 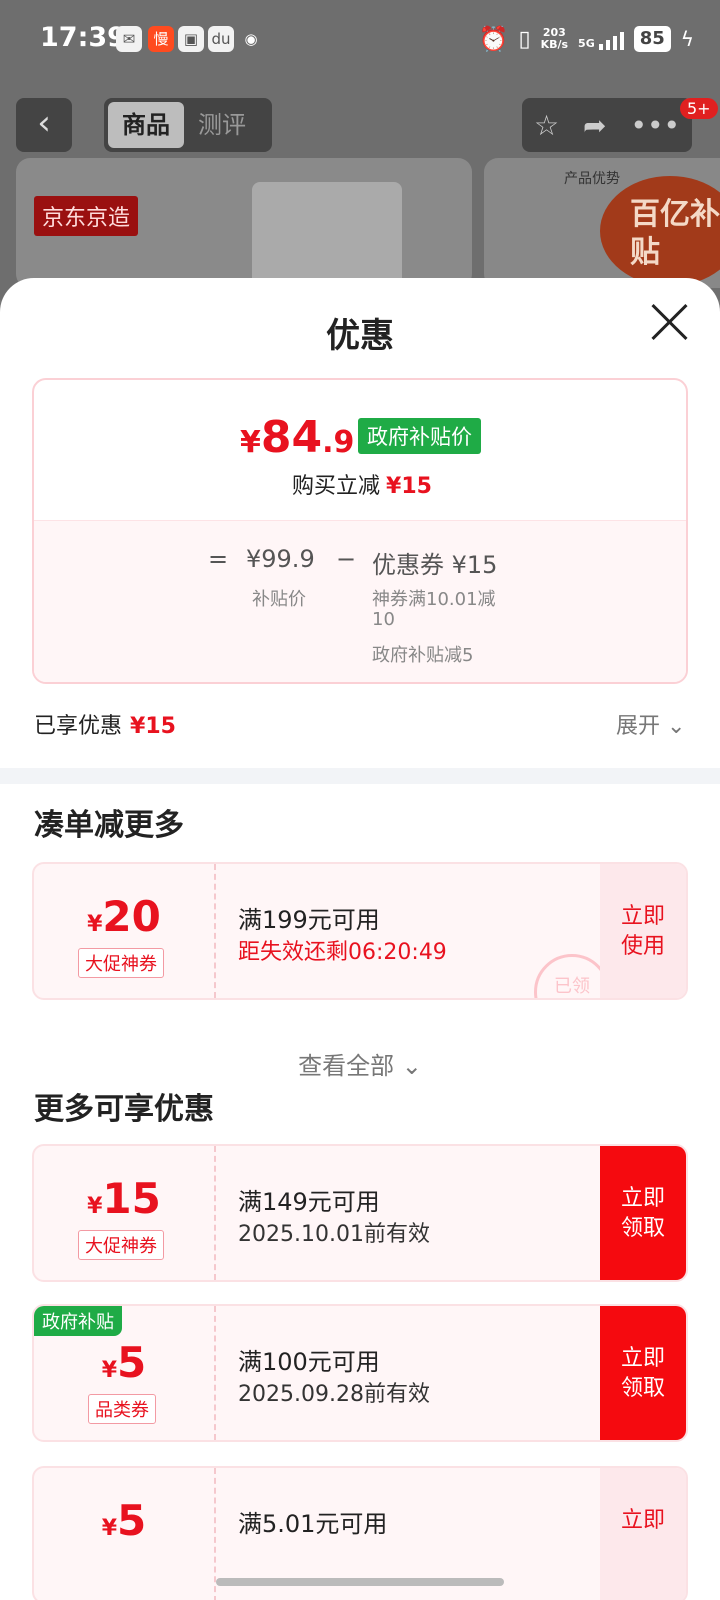 I want to click on status-bar: 17:39 ✉ 慢 ▣ du ◉ ⏰ ▯ 203 KB/s 5G 85 ϟ, so click(x=360, y=40).